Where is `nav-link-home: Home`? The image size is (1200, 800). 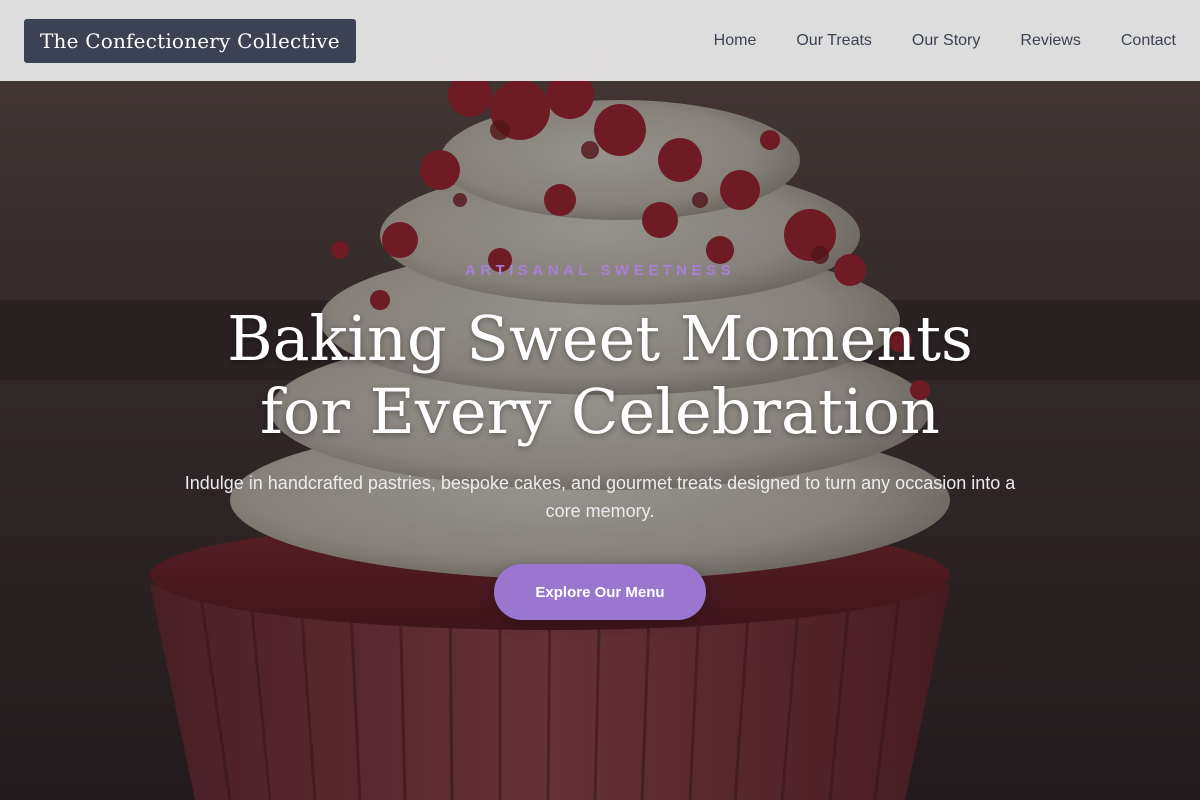
nav-link-home: Home is located at coordinates (735, 41).